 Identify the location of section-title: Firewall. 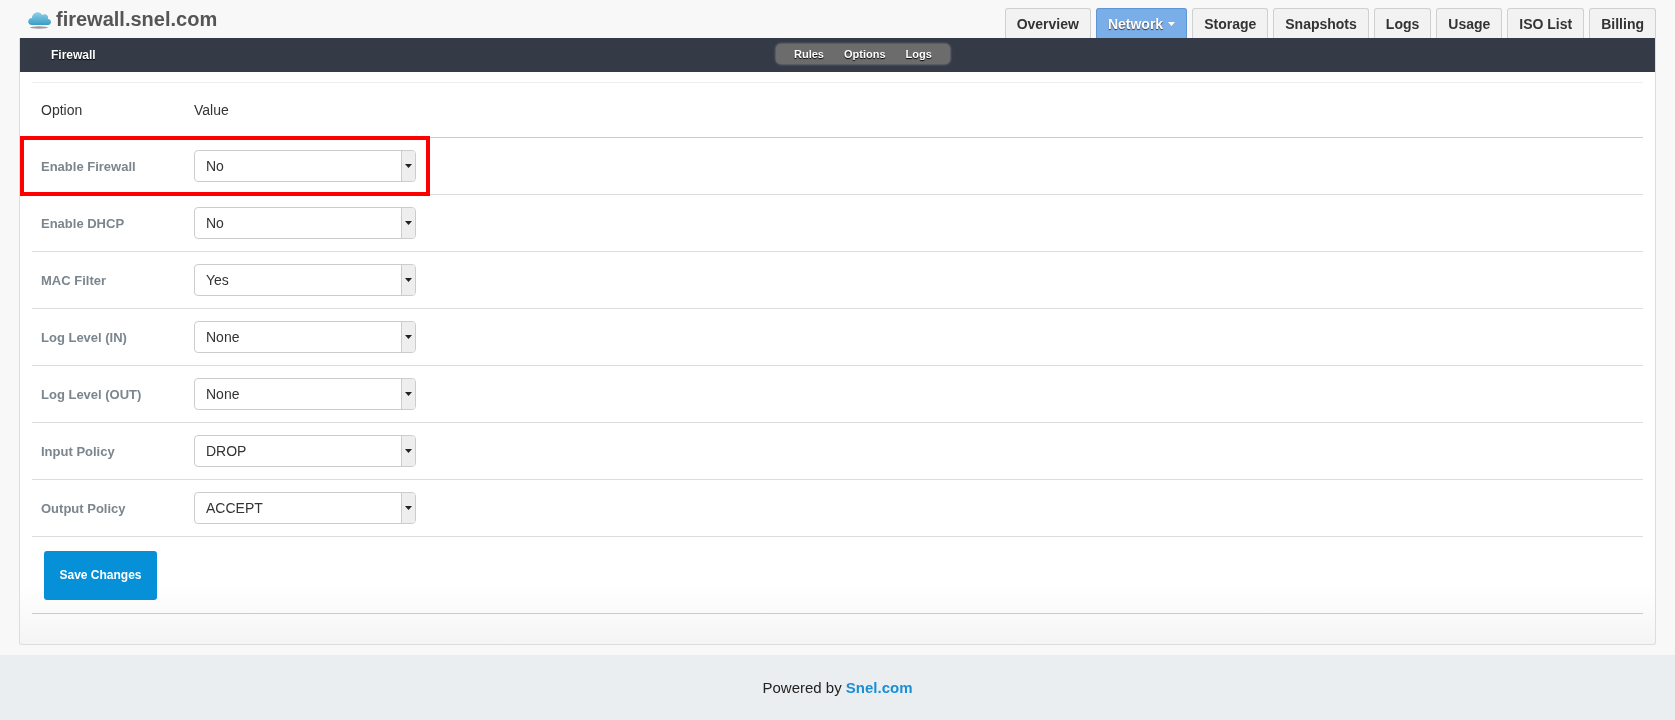
(73, 55).